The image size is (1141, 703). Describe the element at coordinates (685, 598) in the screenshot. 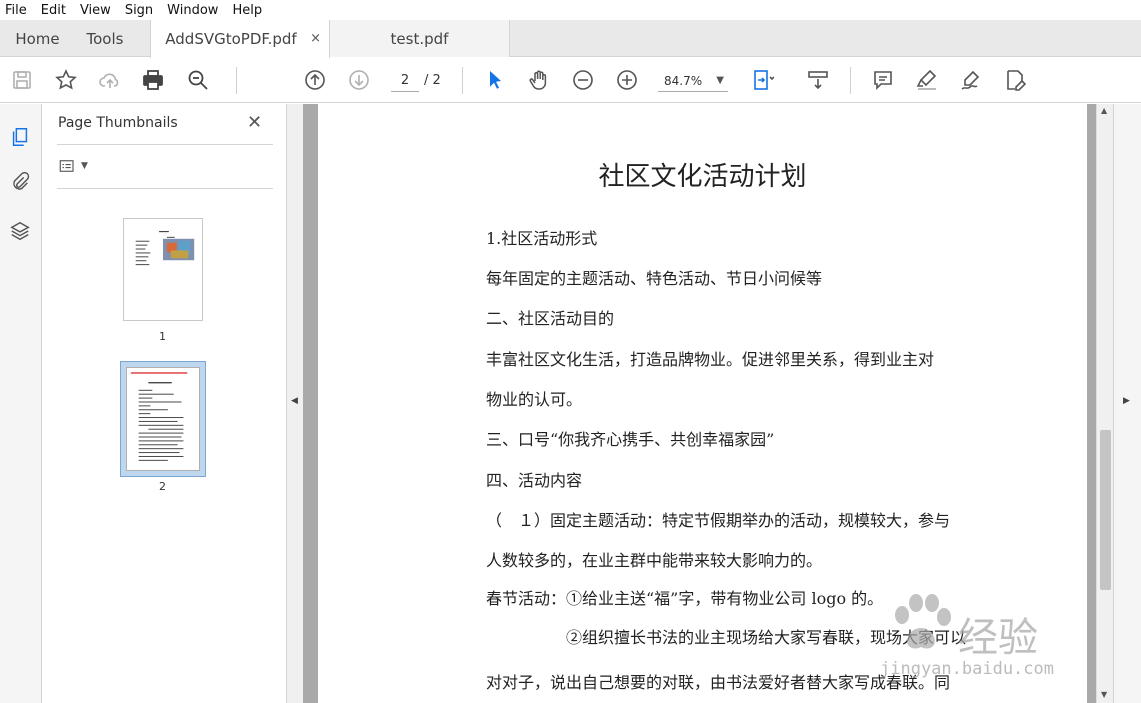

I see `document-line: 春节活动：①给业主送“福”字，带有物业公司 logo 的。` at that location.